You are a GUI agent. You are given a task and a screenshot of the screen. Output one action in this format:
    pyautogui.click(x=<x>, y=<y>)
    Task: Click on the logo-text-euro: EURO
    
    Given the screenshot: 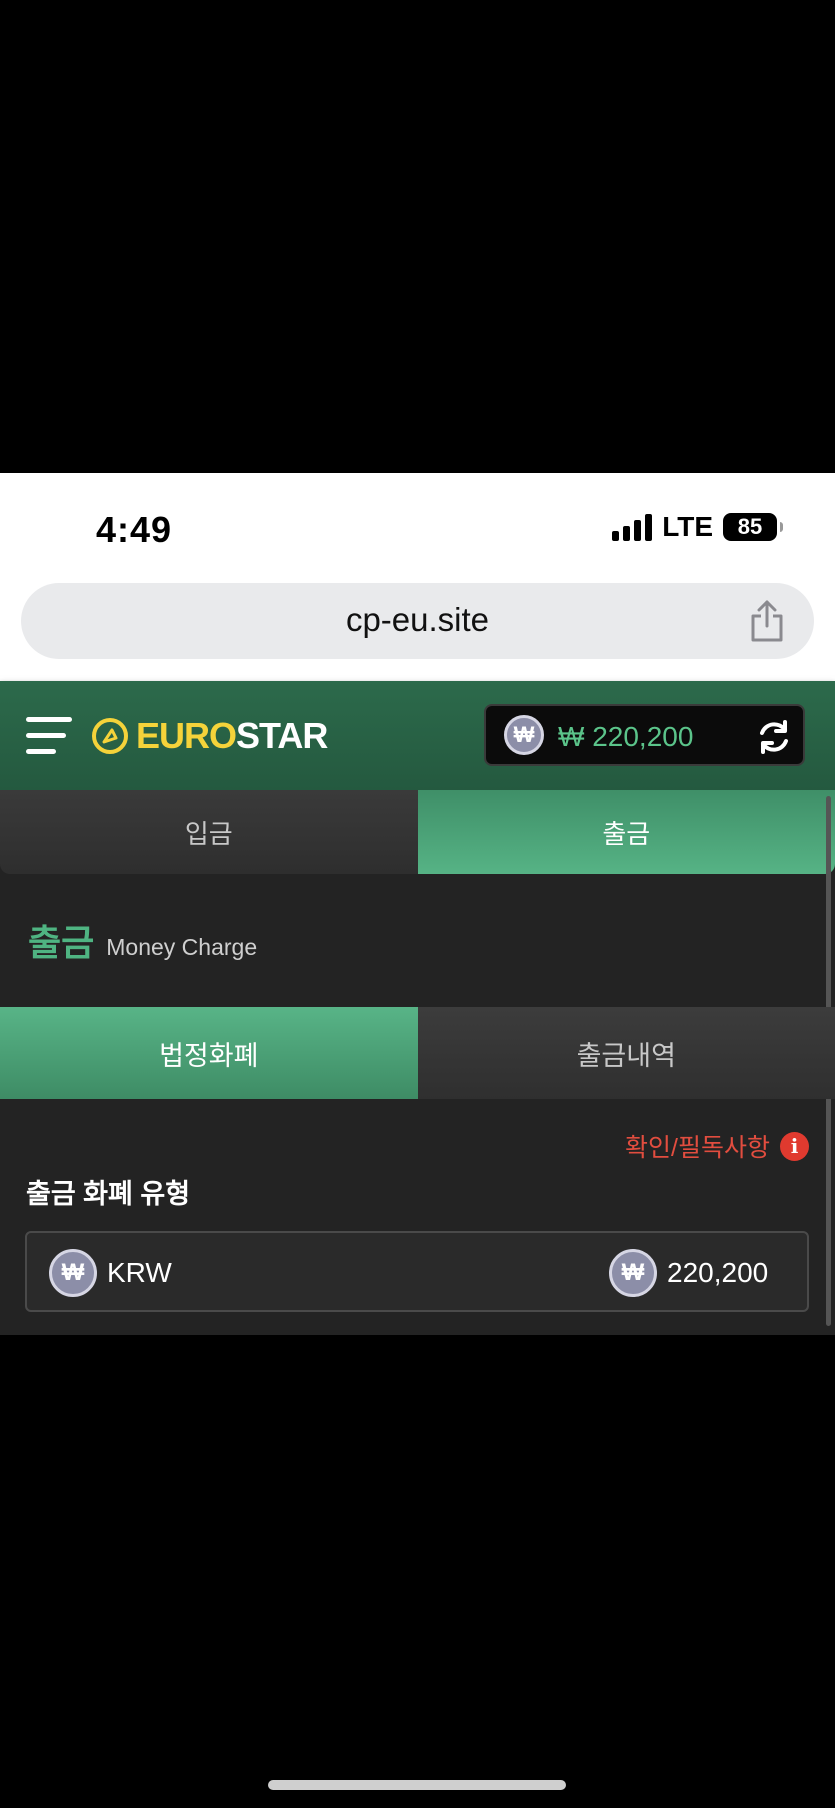 What is the action you would take?
    pyautogui.click(x=186, y=735)
    